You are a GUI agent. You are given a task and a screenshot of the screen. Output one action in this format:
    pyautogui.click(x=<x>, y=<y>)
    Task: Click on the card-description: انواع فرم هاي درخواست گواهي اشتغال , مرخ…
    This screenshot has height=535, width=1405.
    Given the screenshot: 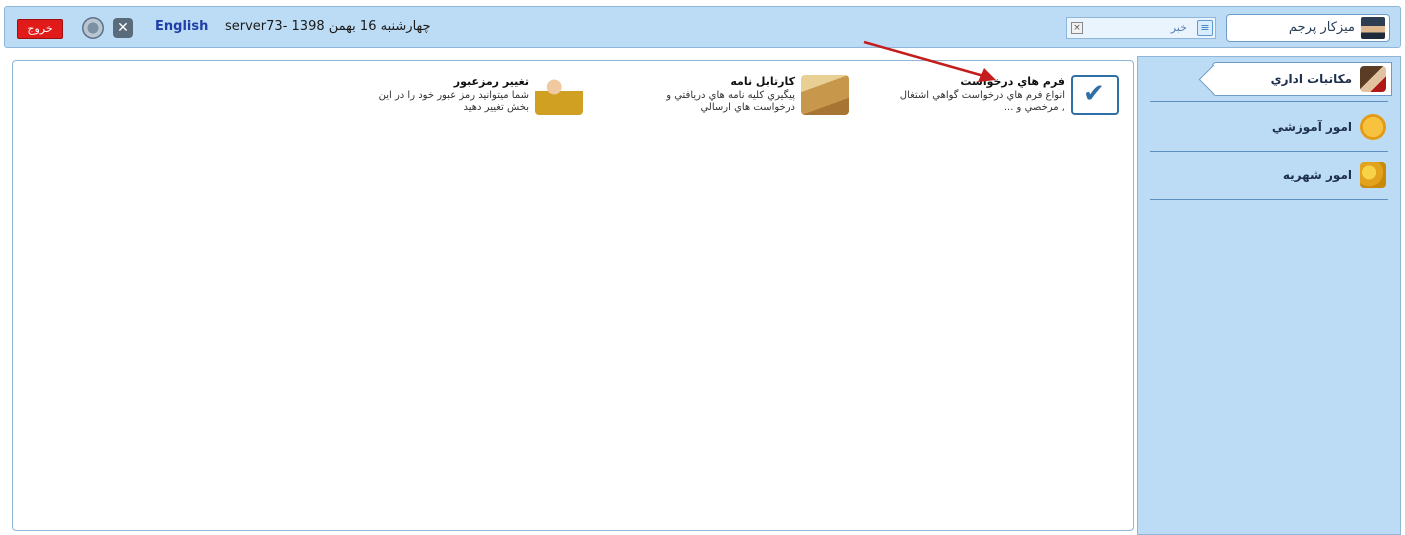 What is the action you would take?
    pyautogui.click(x=982, y=101)
    